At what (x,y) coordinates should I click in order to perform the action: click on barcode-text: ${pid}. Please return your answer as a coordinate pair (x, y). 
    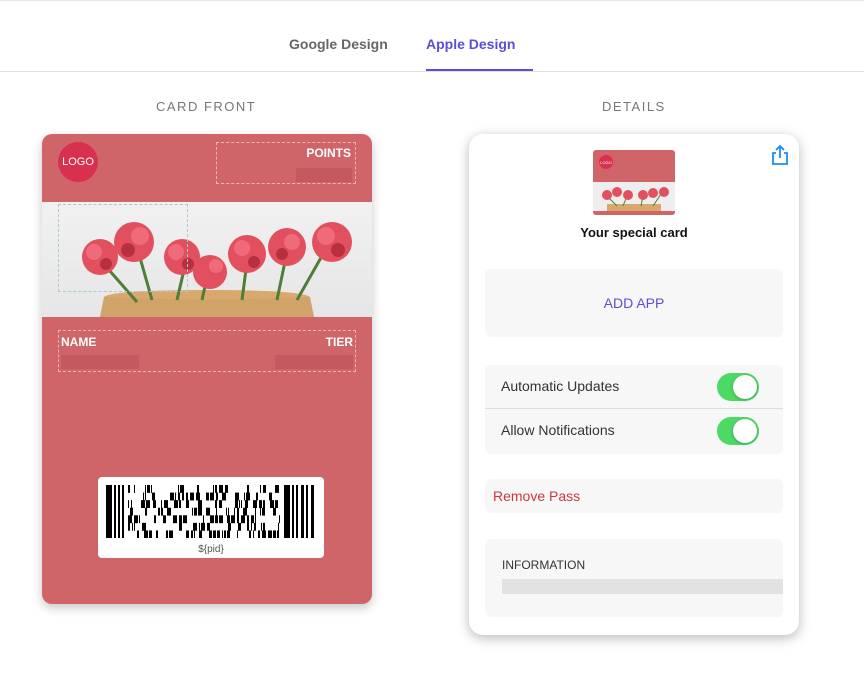
    Looking at the image, I should click on (211, 549).